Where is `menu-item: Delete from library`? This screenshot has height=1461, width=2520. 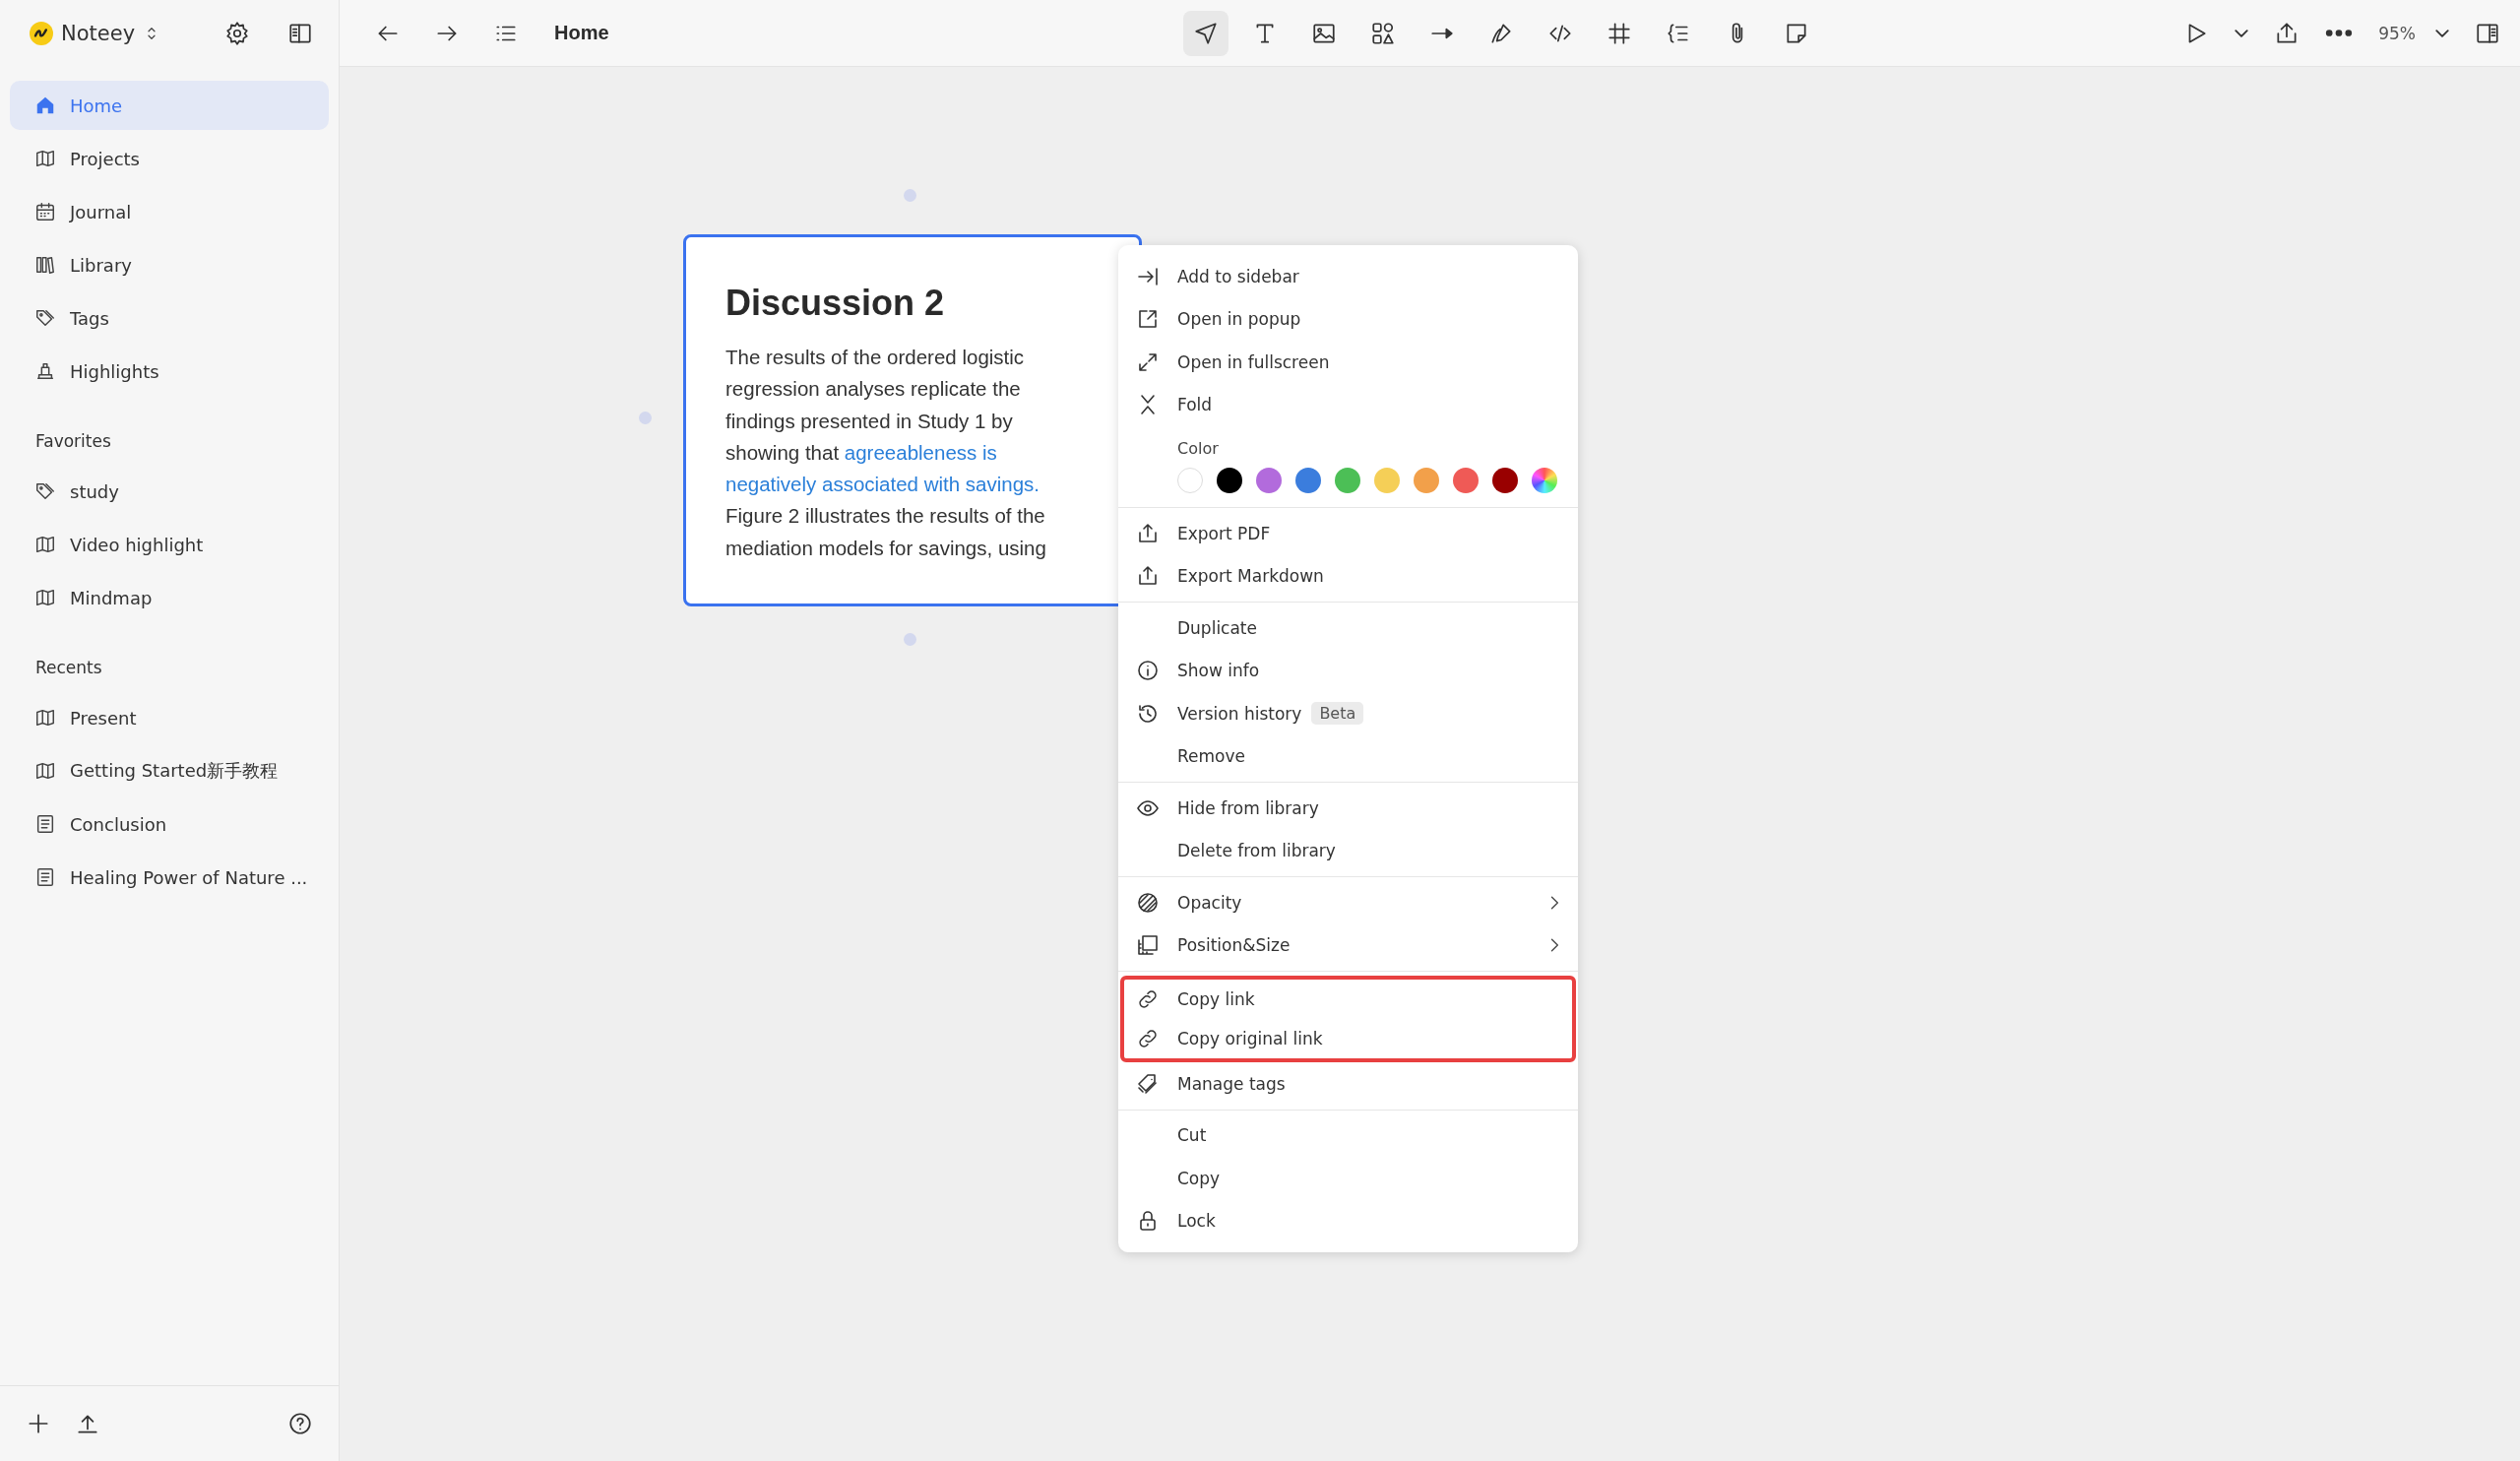
menu-item: Delete from library is located at coordinates (1348, 850).